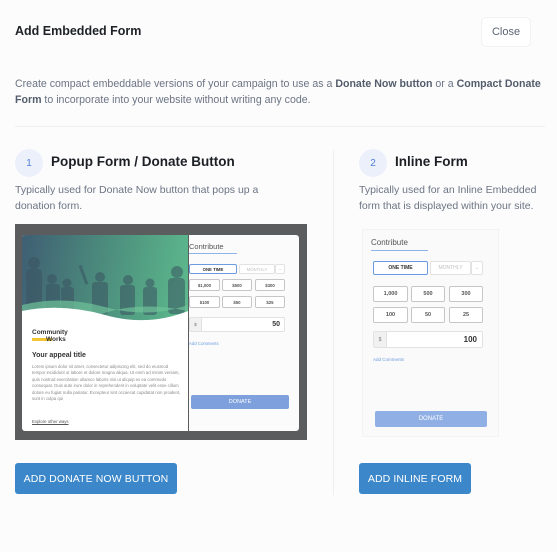 Image resolution: width=557 pixels, height=552 pixels. I want to click on amount-option: $50, so click(237, 302).